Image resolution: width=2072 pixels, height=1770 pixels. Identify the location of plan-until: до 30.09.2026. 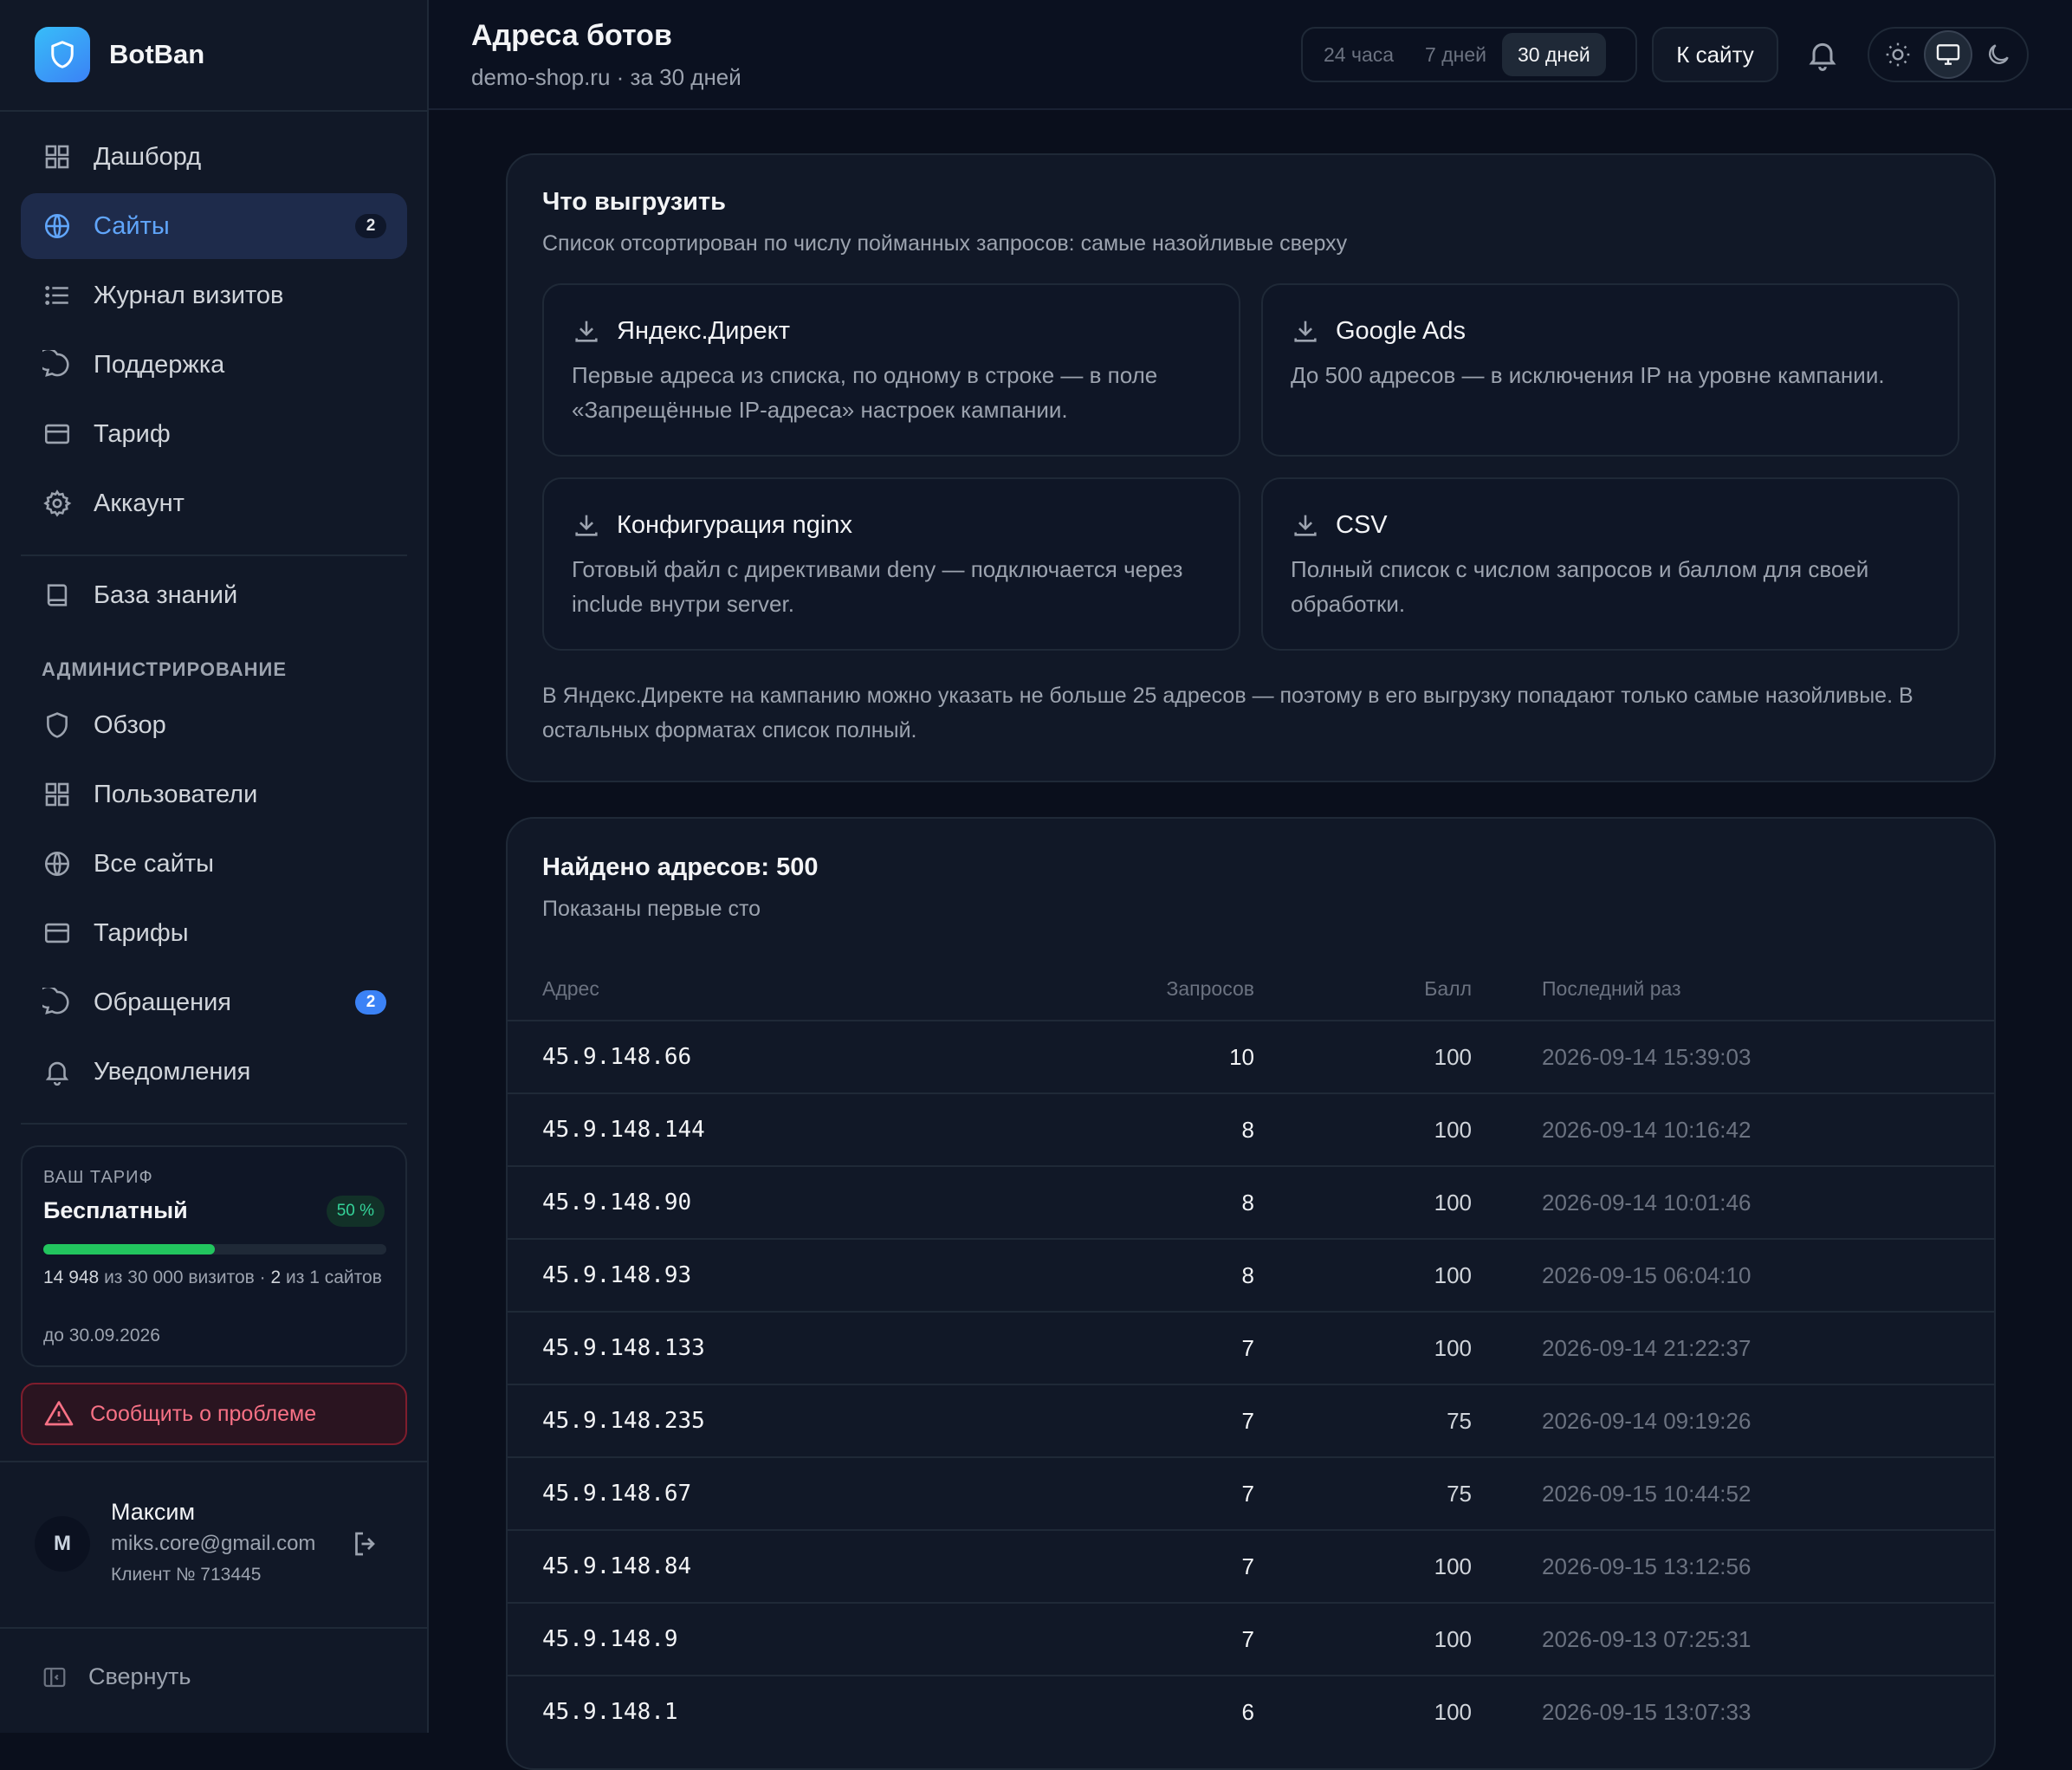
(101, 1335).